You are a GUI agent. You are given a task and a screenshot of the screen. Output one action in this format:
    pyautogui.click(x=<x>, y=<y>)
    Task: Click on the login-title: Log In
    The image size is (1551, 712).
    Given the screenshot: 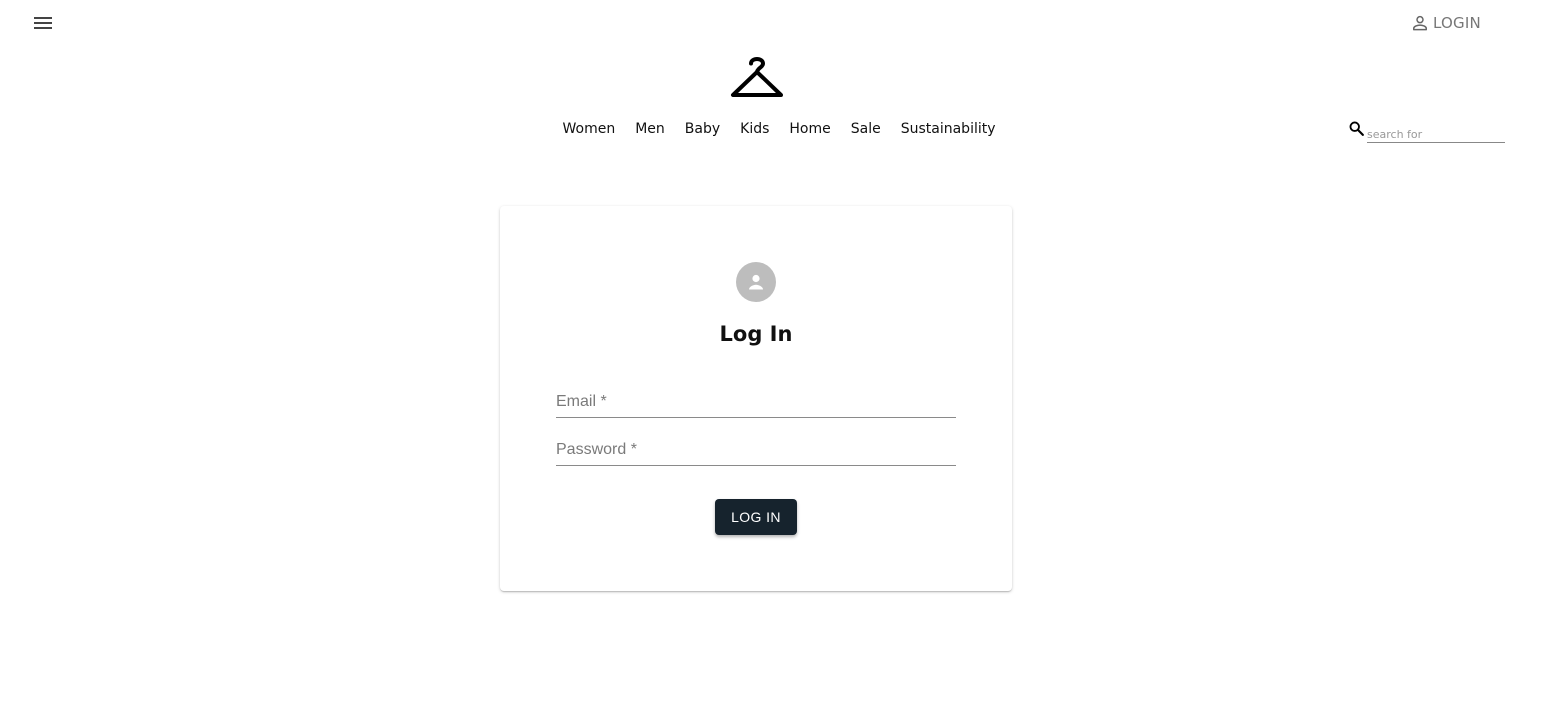 What is the action you would take?
    pyautogui.click(x=756, y=334)
    